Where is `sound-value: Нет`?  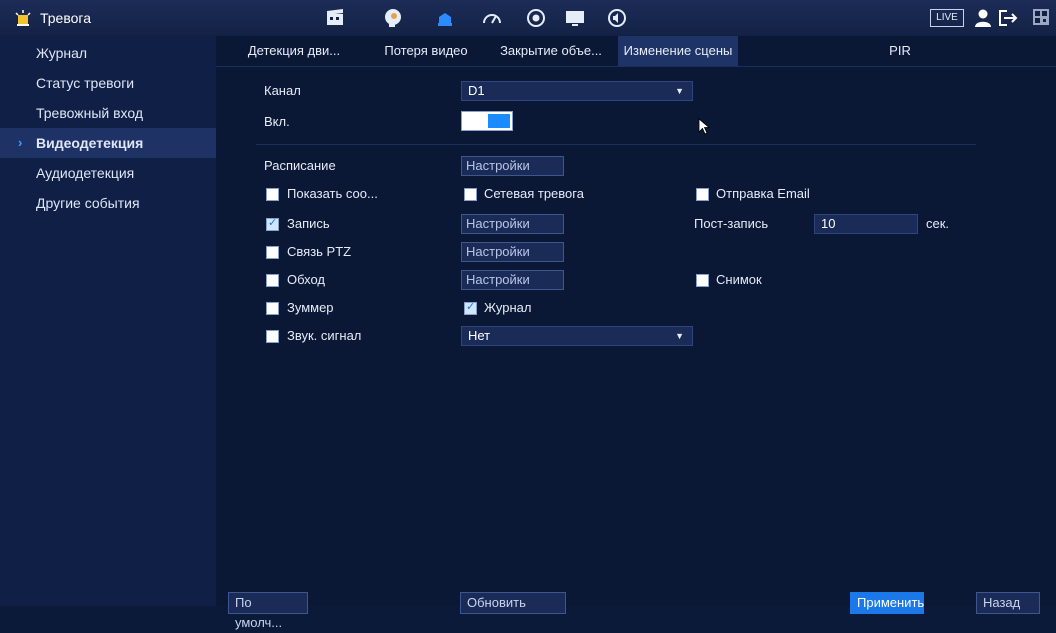 sound-value: Нет is located at coordinates (479, 335).